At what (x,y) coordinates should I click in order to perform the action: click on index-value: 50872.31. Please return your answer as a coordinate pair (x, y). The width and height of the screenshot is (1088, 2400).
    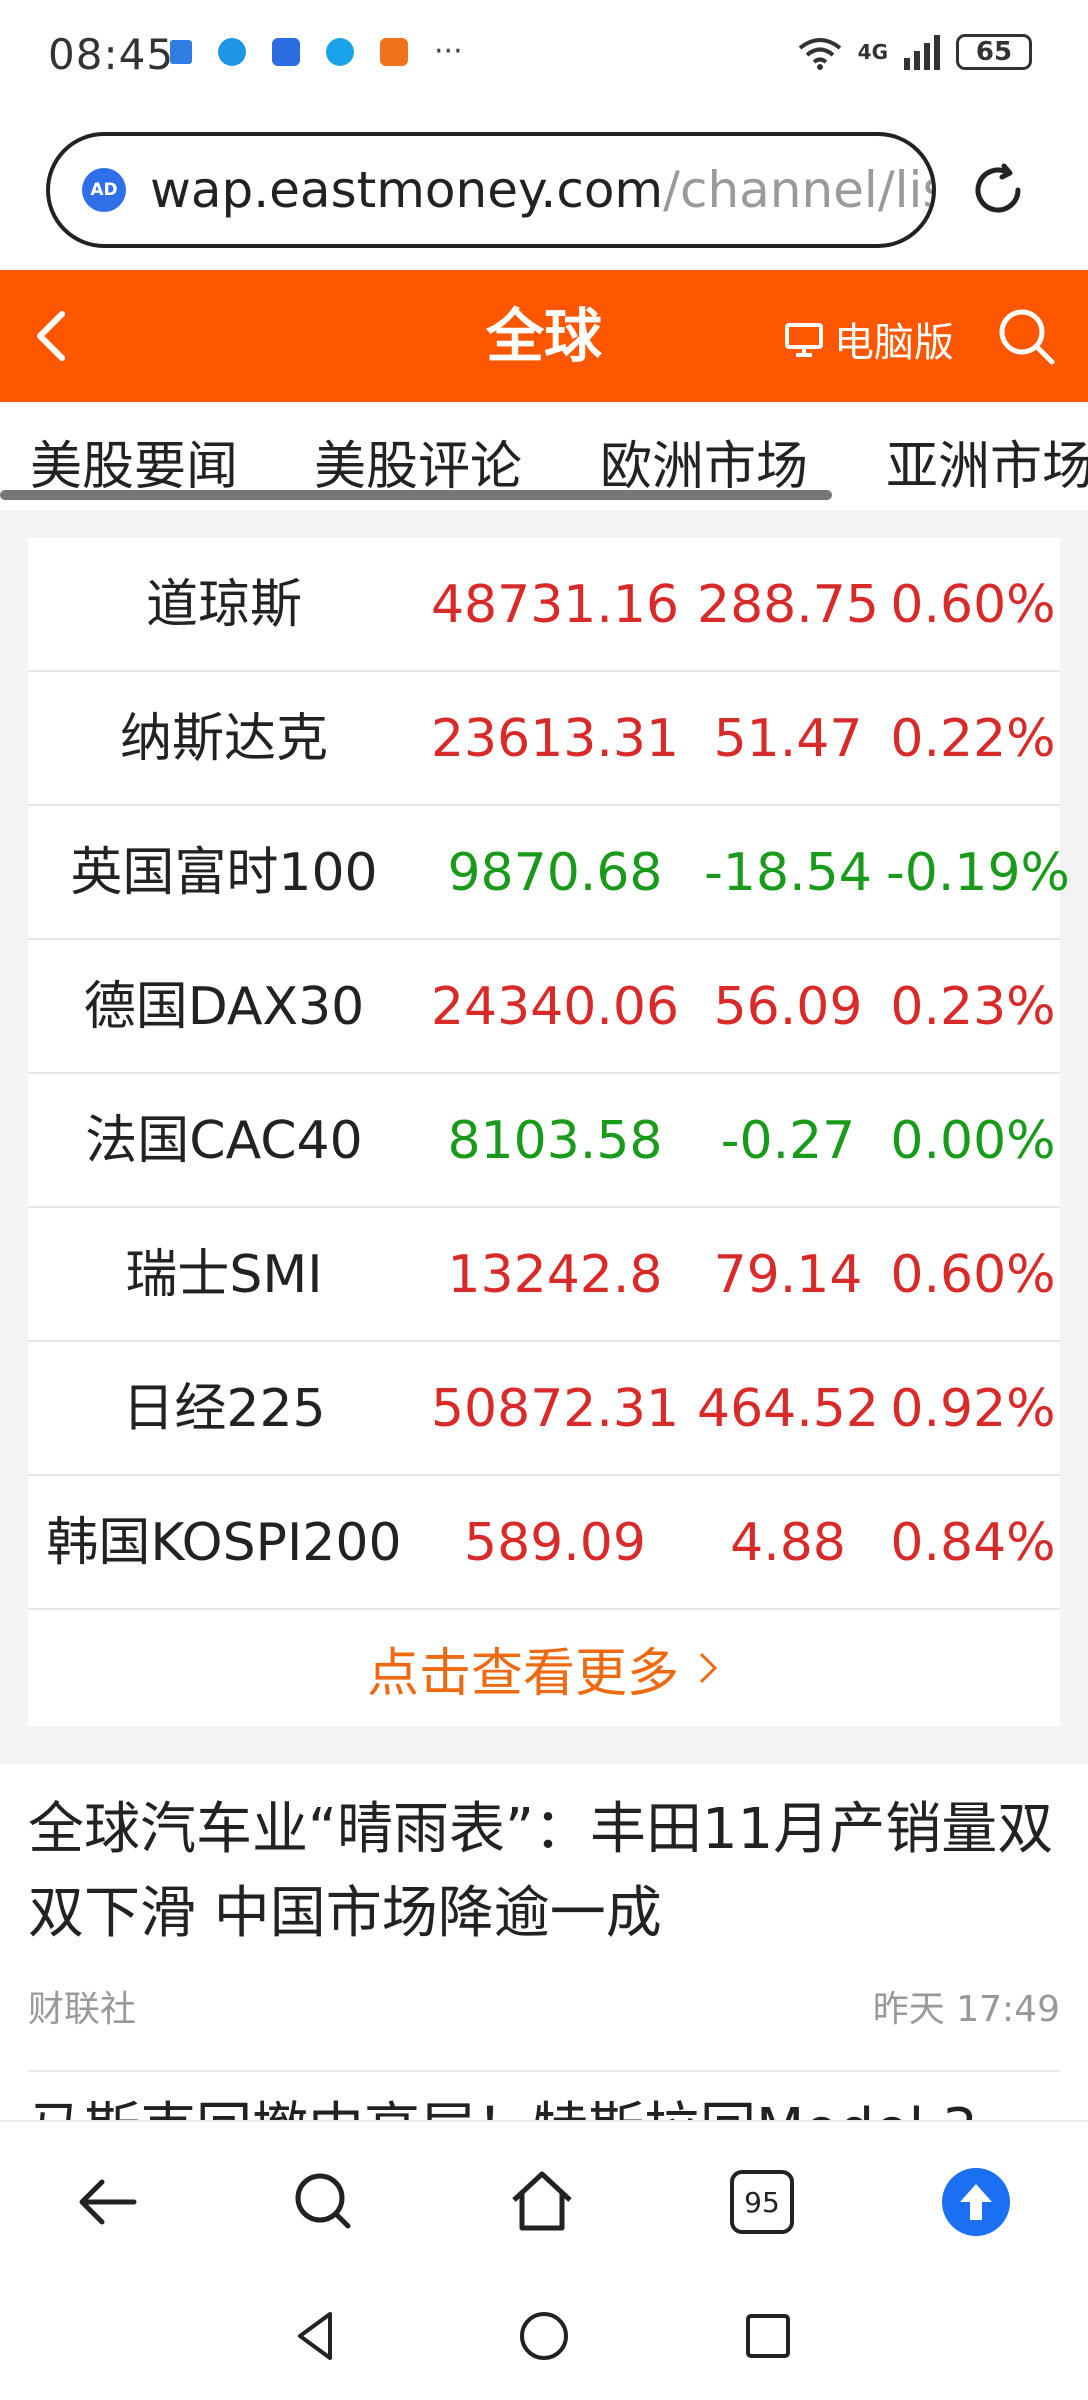
    Looking at the image, I should click on (555, 1409).